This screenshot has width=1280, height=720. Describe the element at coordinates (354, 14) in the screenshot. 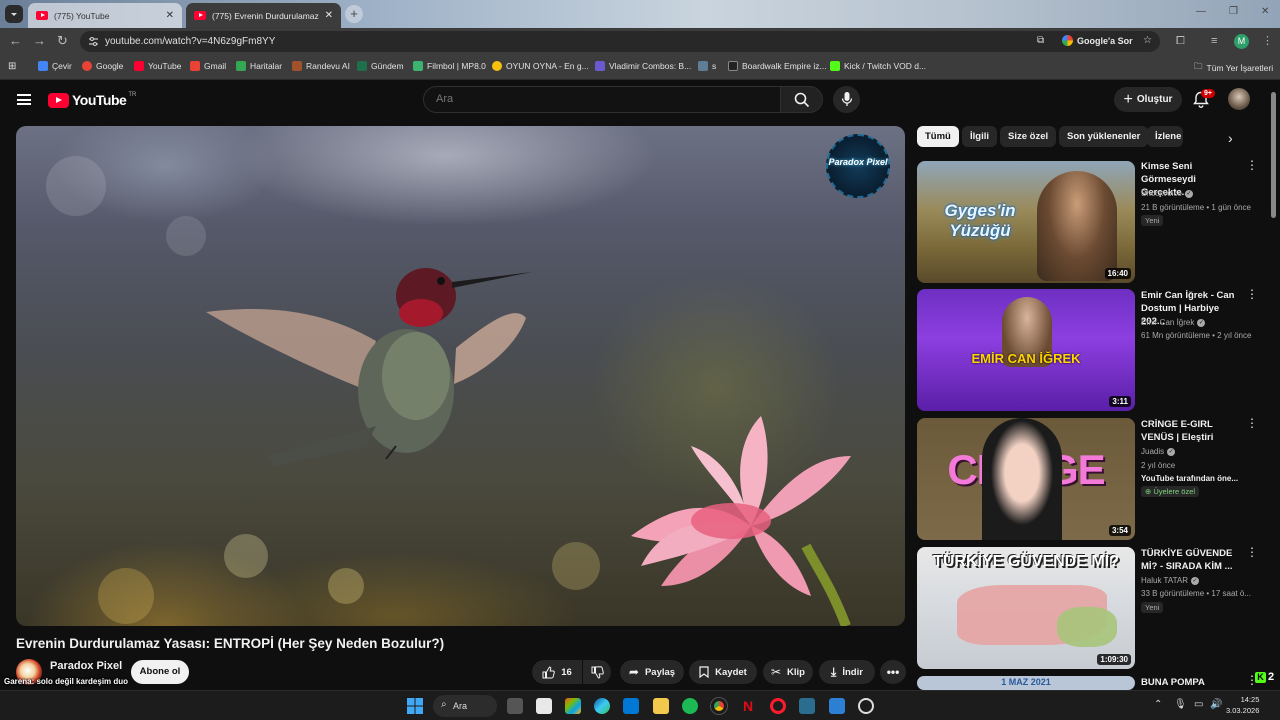

I see `new-tab-button: +` at that location.